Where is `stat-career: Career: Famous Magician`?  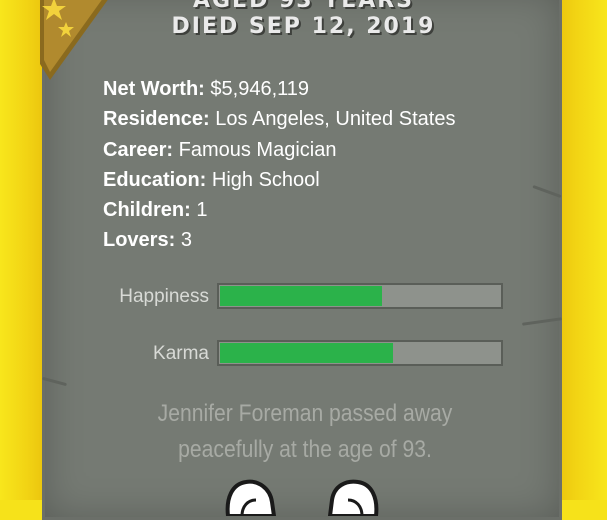 stat-career: Career: Famous Magician is located at coordinates (219, 150).